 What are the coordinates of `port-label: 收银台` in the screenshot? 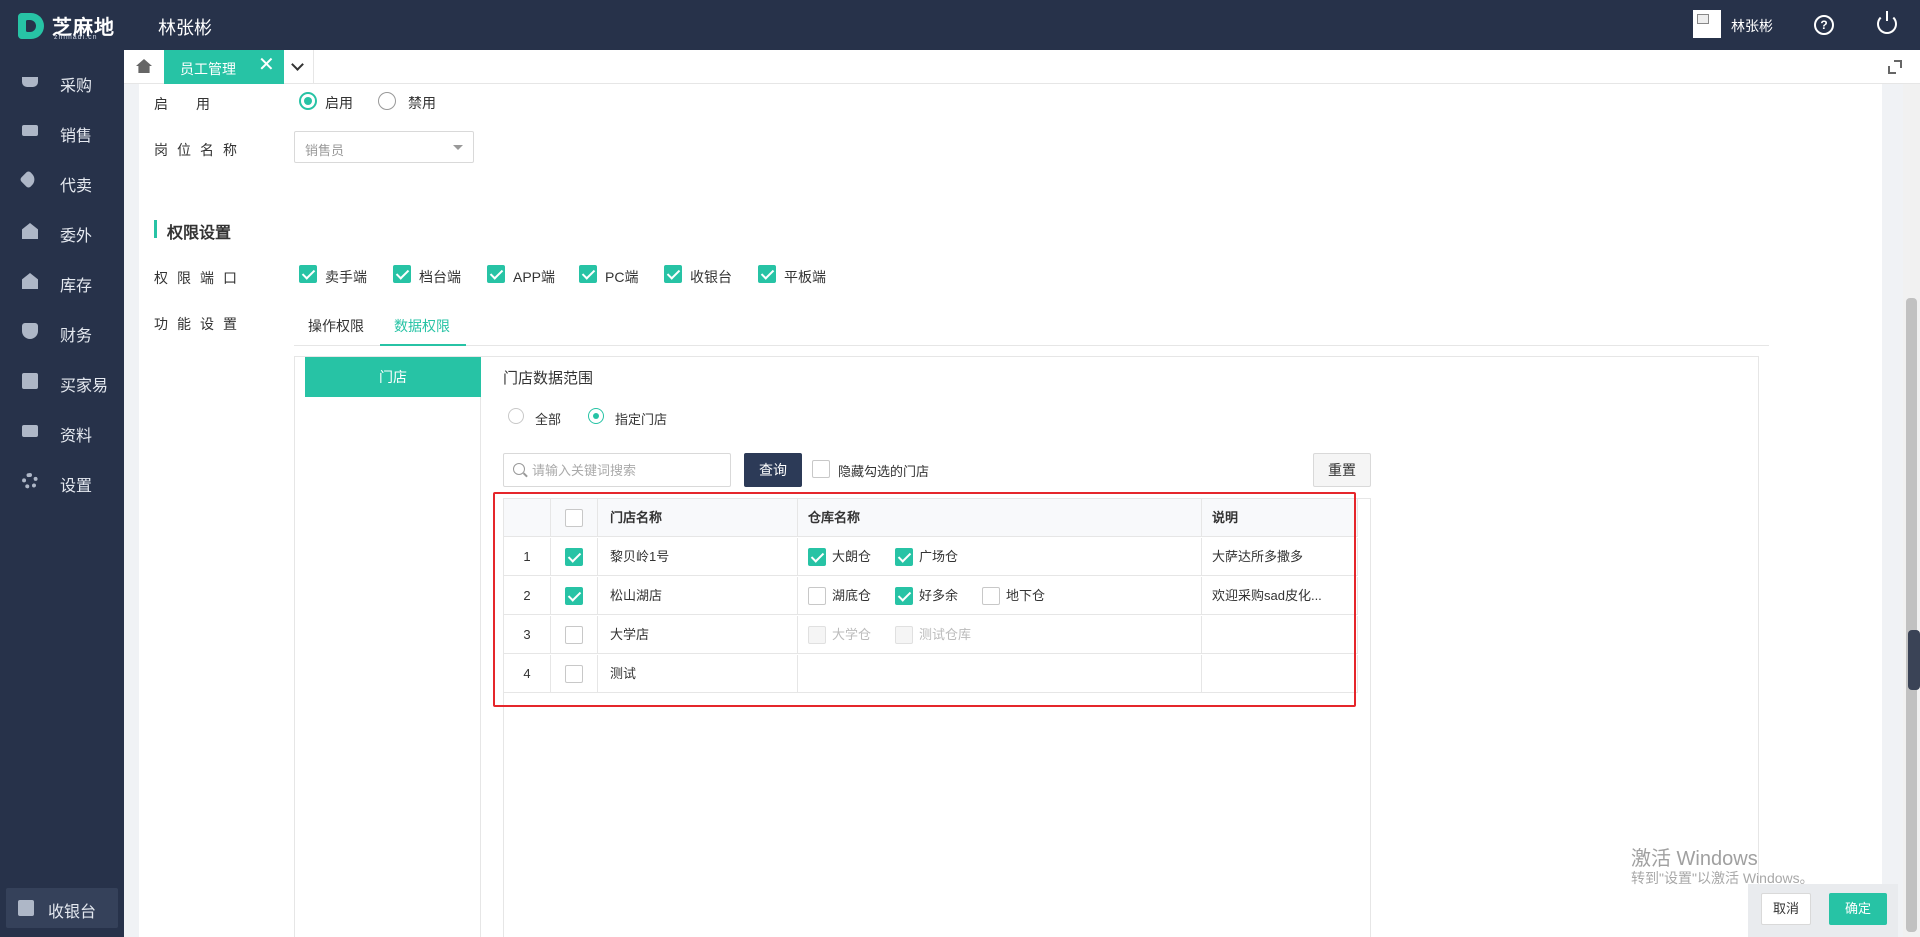 It's located at (711, 277).